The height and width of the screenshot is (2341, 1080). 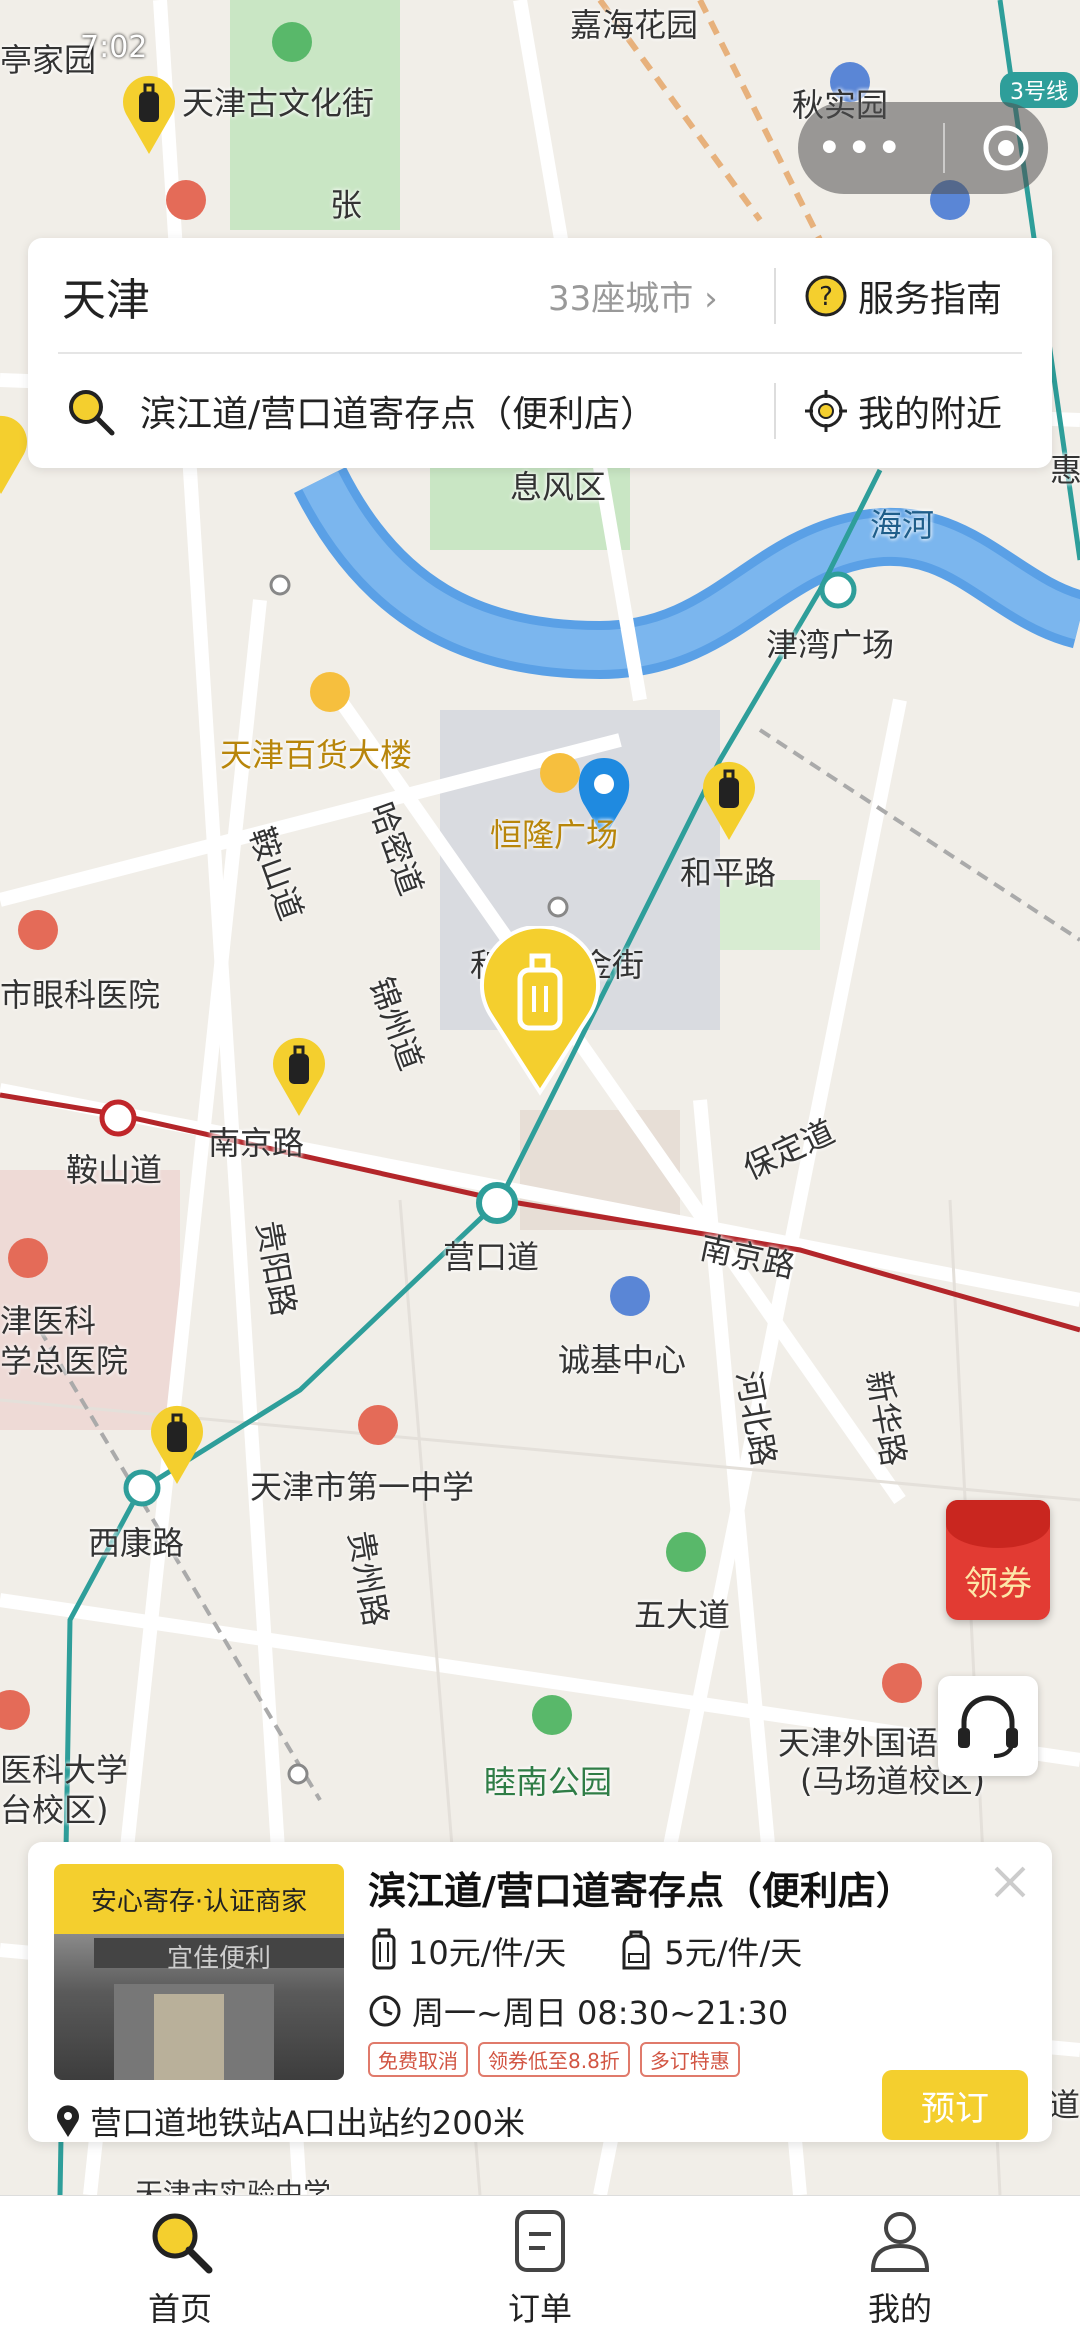 I want to click on large-item-price: 10元/件/天, so click(x=487, y=1953).